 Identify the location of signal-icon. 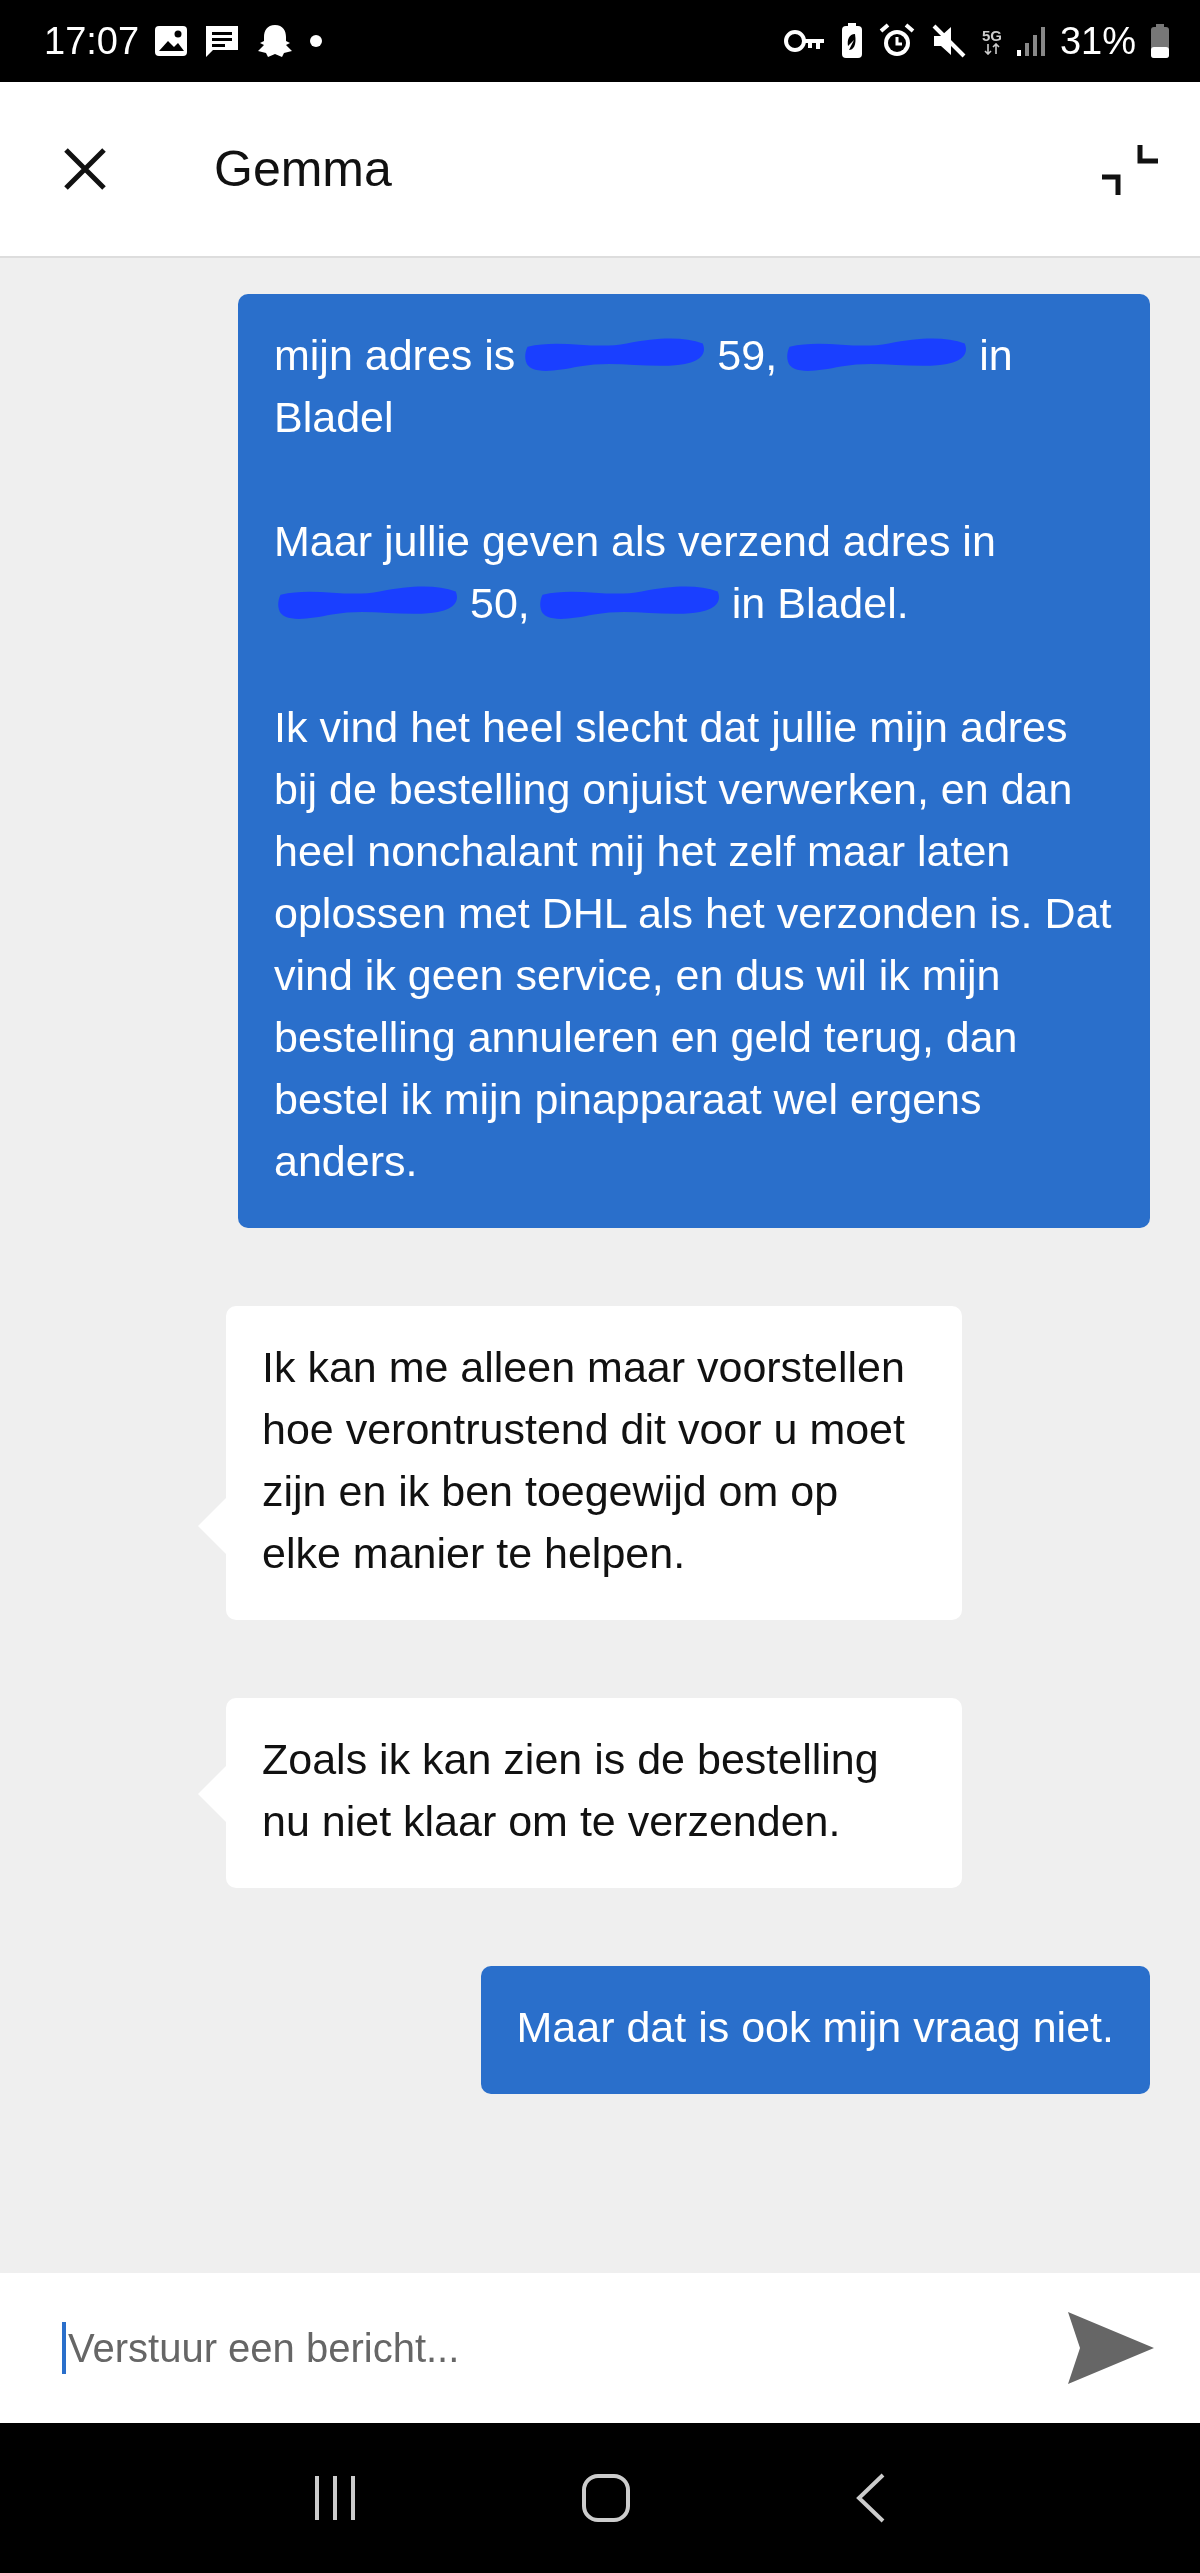
(1030, 41).